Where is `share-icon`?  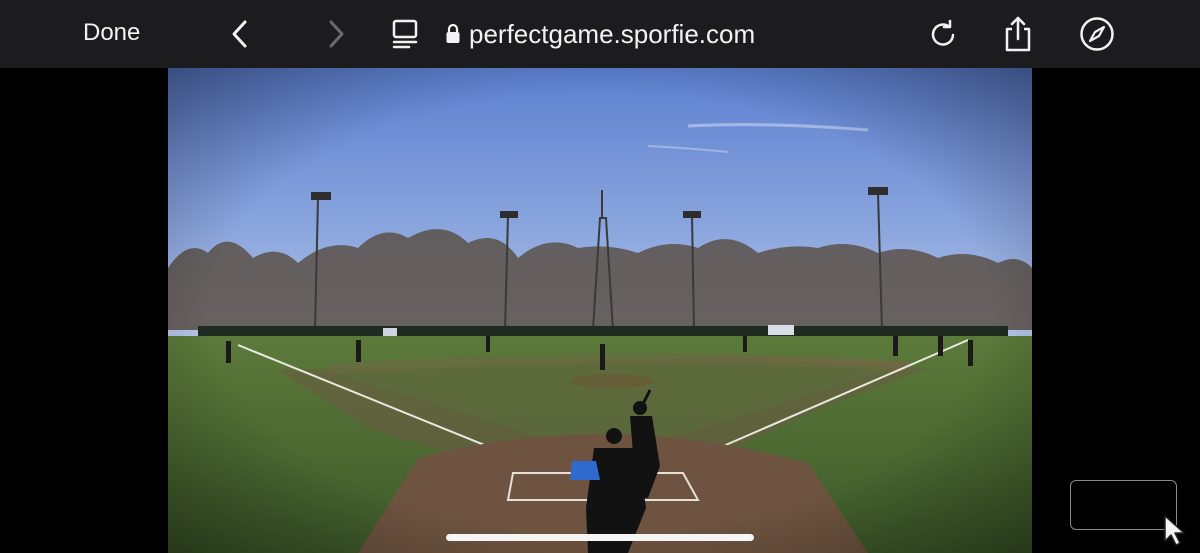 share-icon is located at coordinates (1018, 34).